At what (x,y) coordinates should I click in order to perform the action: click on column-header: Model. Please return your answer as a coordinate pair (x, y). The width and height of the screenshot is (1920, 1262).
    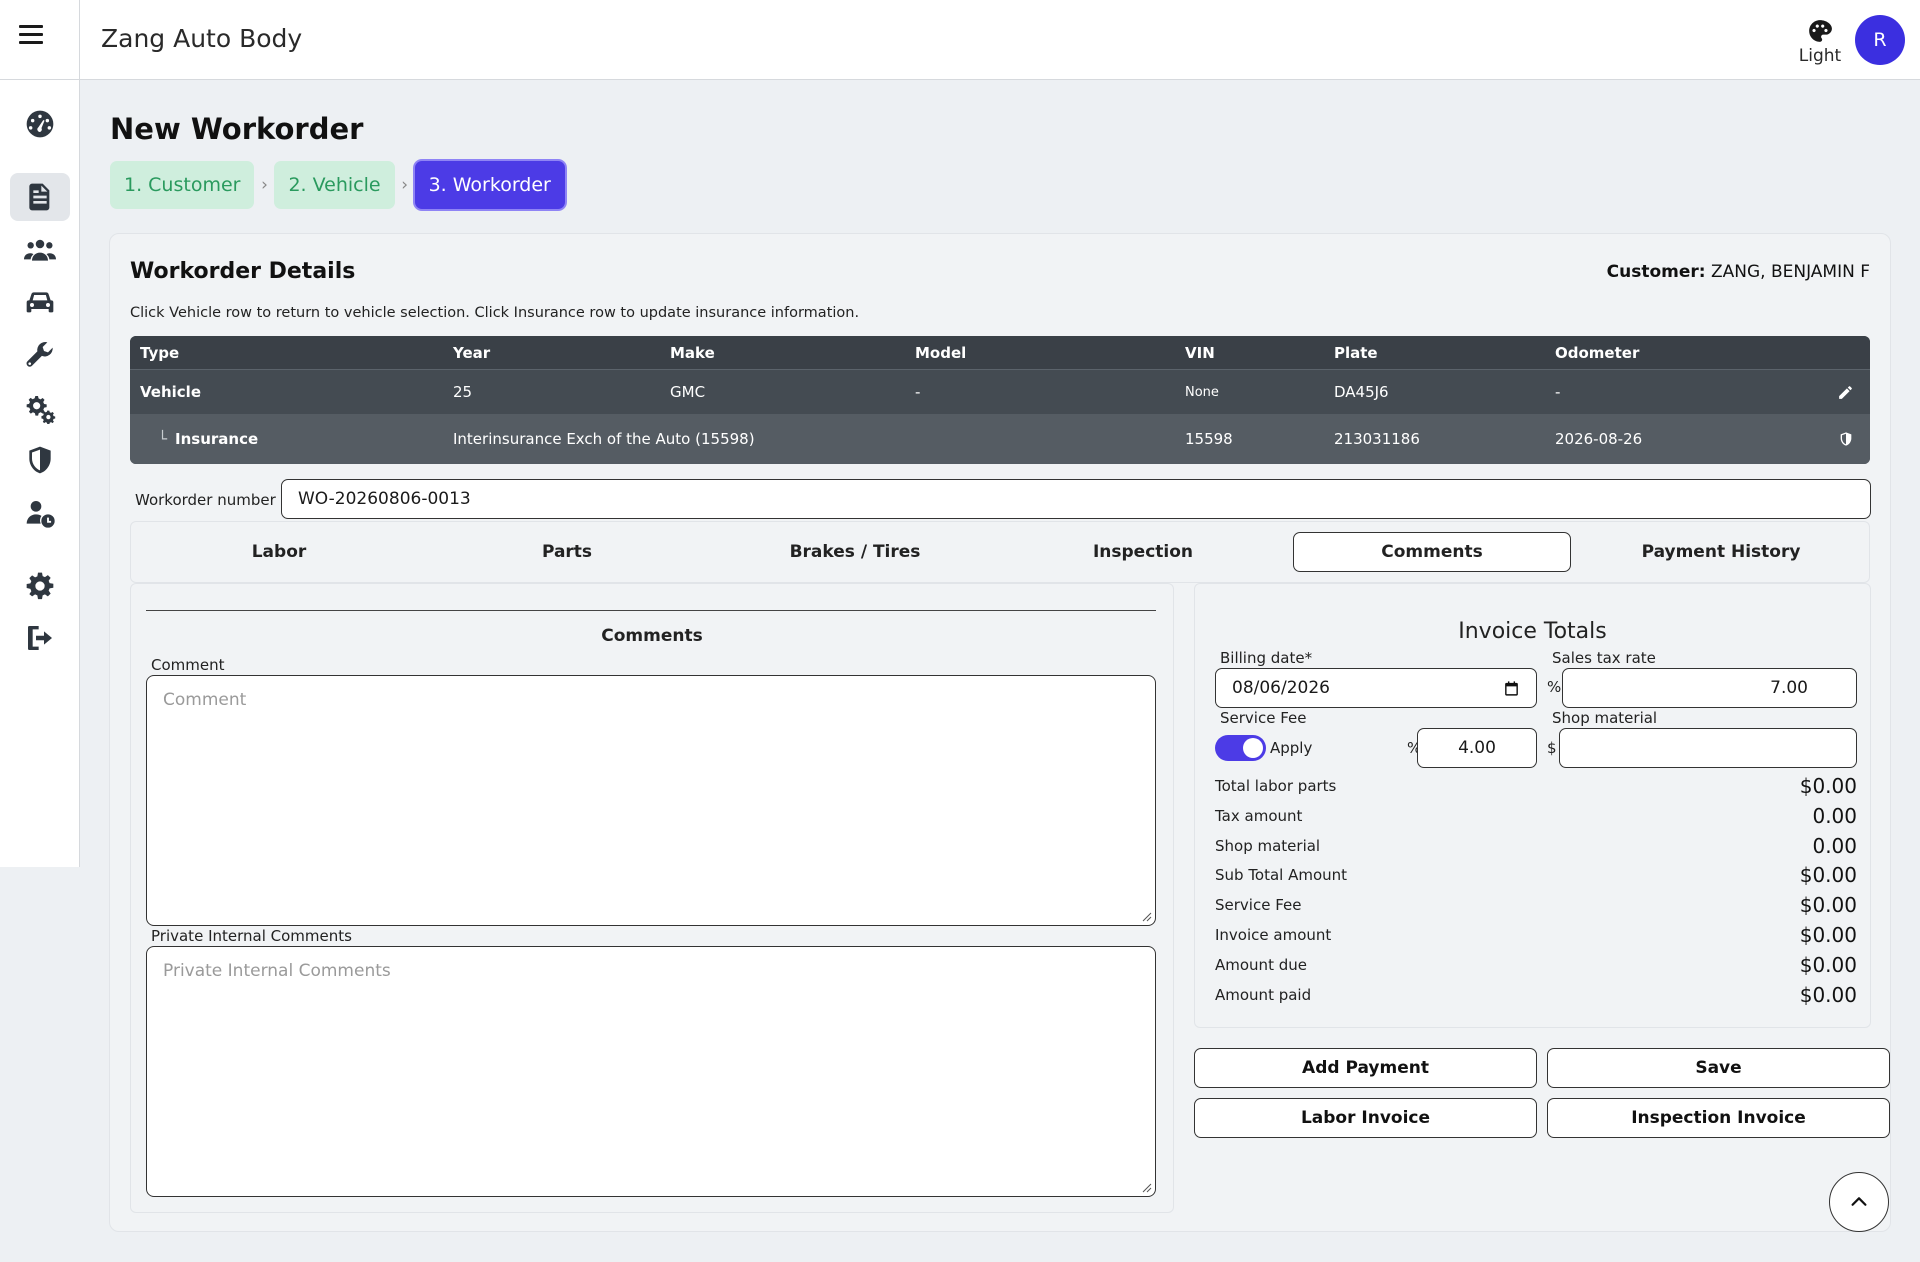
    Looking at the image, I should click on (941, 352).